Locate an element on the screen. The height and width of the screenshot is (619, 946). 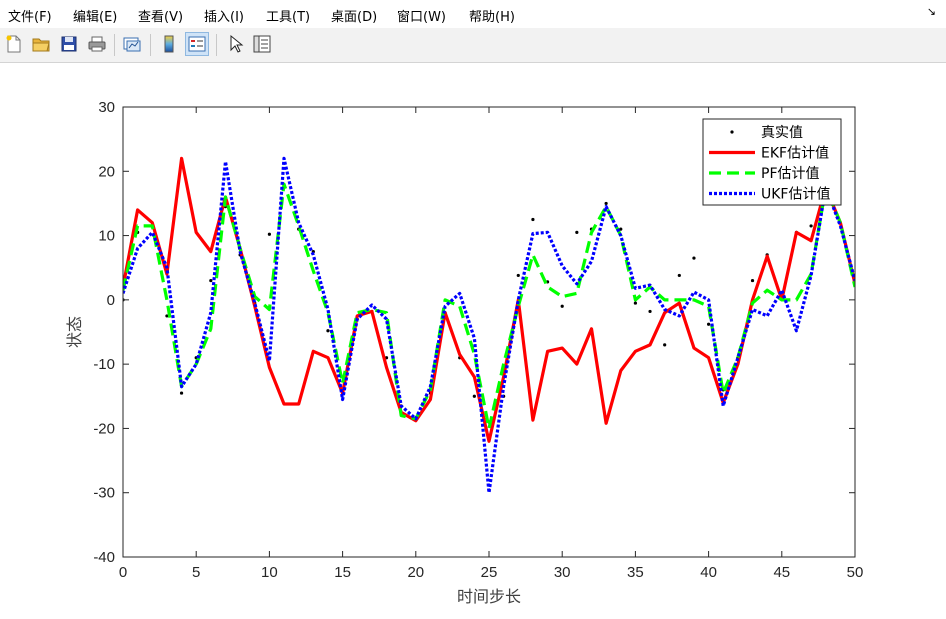
x-tick-label: 30 is located at coordinates (562, 572).